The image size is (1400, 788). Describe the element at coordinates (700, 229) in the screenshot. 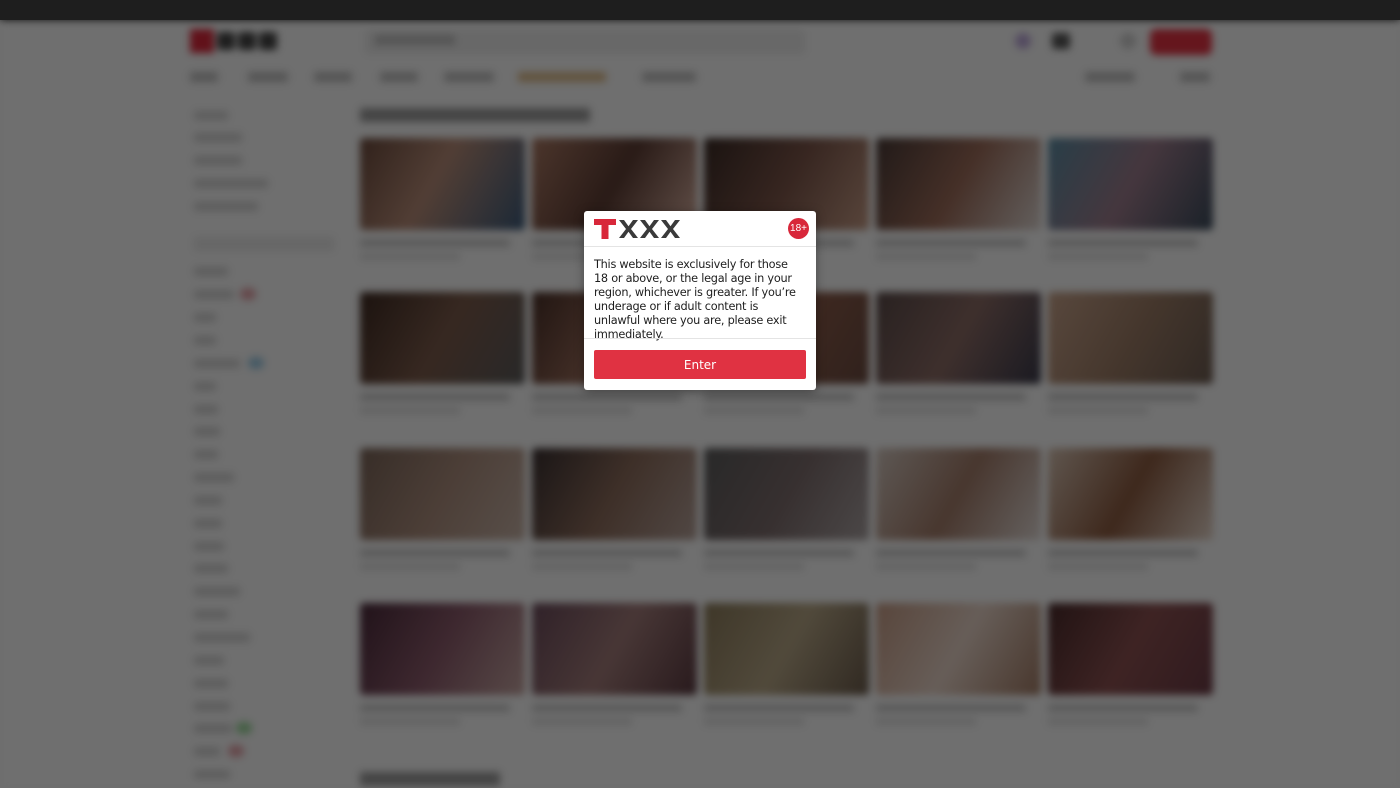

I see `modal-header: 18+` at that location.